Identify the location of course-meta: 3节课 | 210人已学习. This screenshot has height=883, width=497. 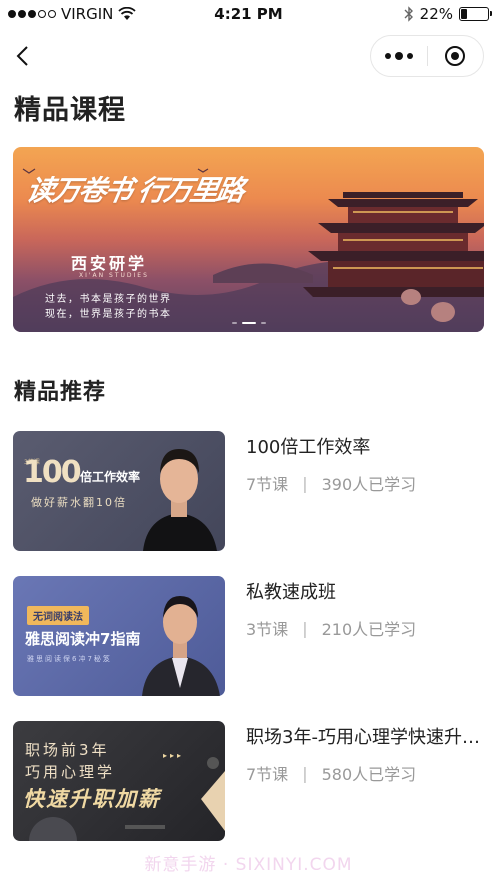
(331, 628).